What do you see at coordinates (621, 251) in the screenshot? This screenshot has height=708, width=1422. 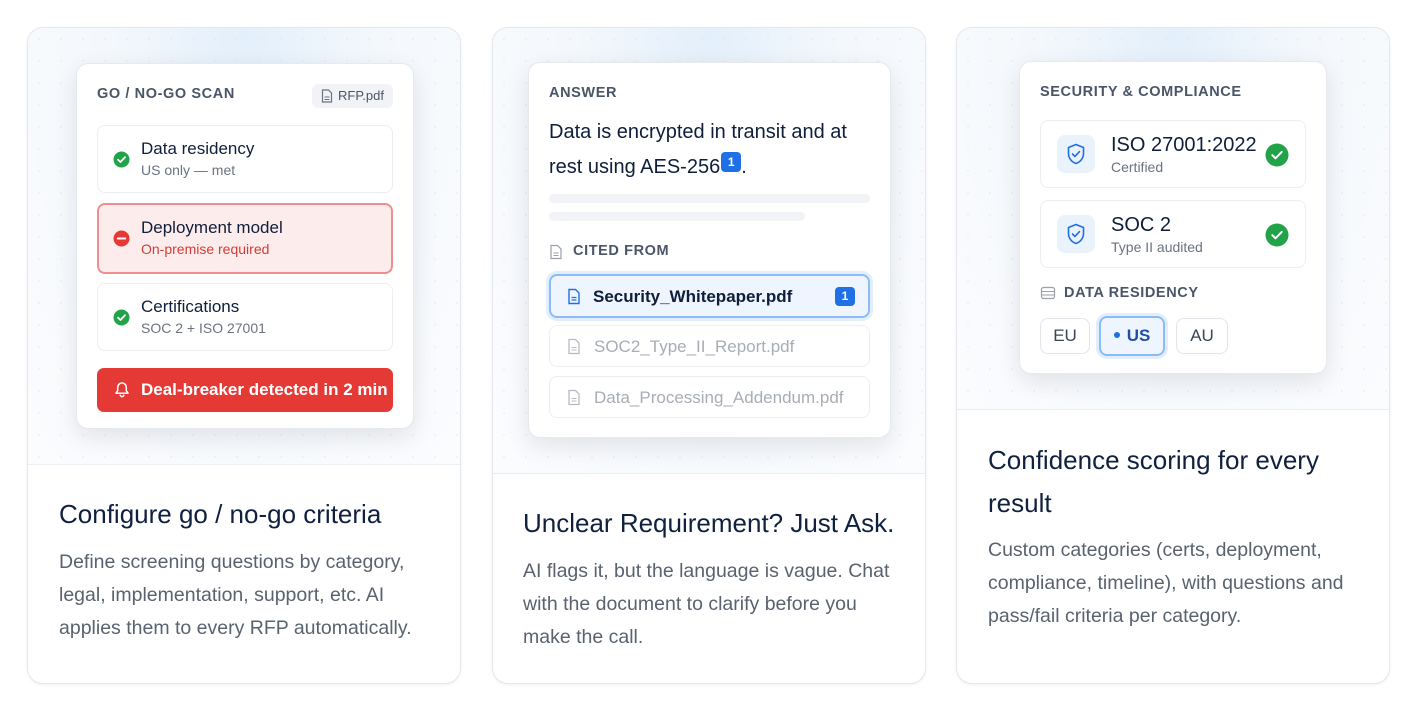 I see `cited-from-caption: CITED FROM` at bounding box center [621, 251].